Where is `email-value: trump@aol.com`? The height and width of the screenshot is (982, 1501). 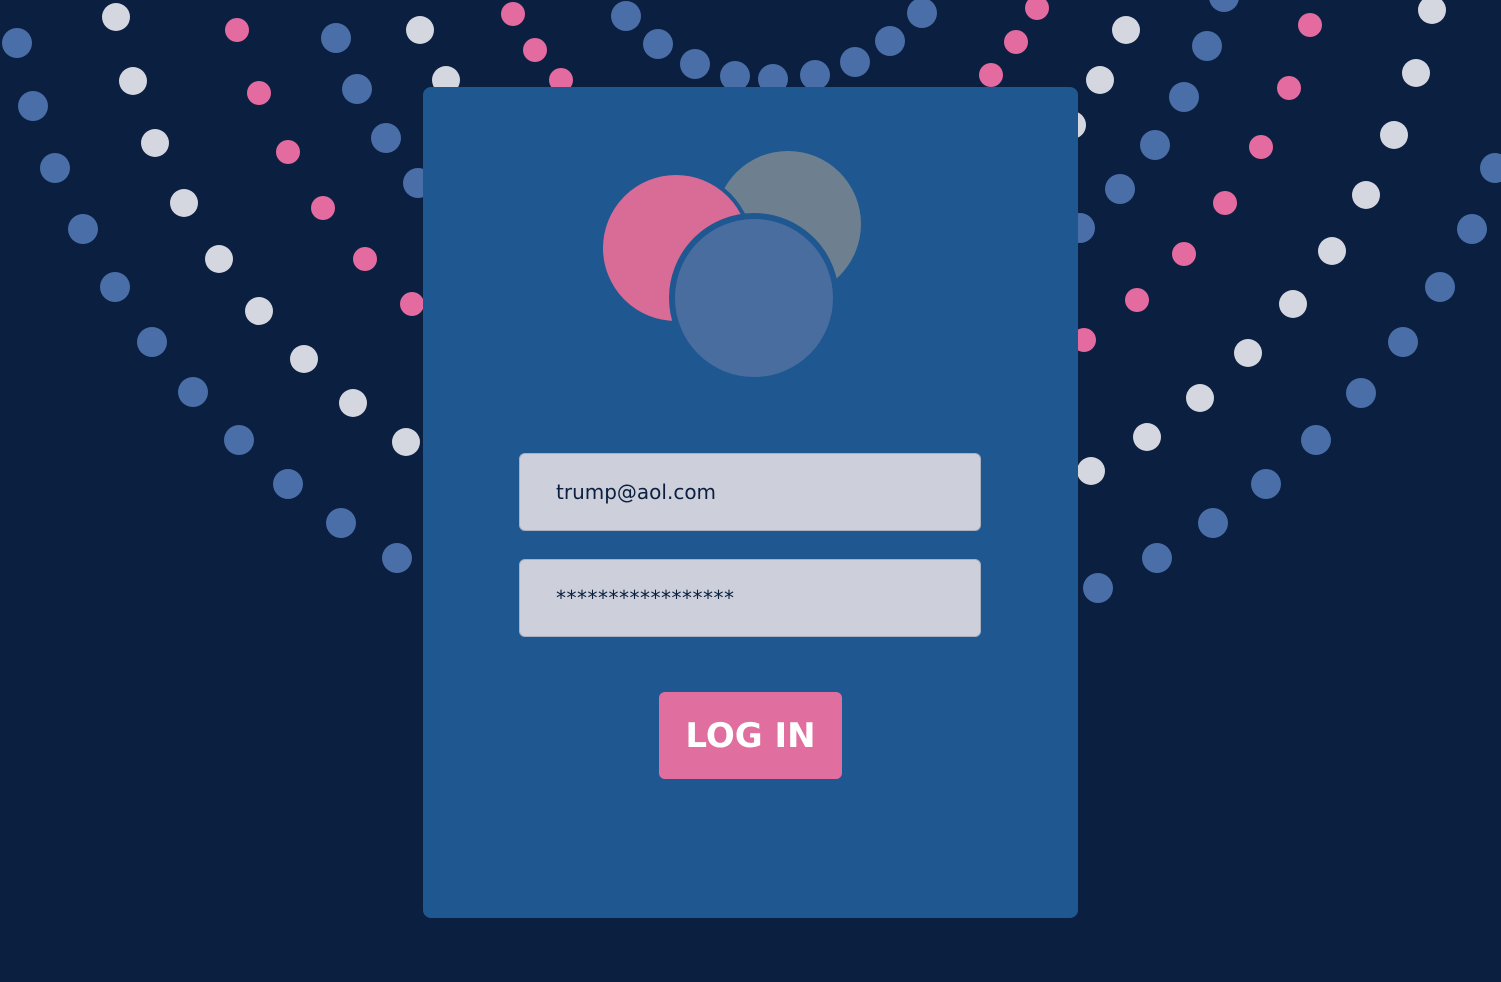
email-value: trump@aol.com is located at coordinates (636, 492).